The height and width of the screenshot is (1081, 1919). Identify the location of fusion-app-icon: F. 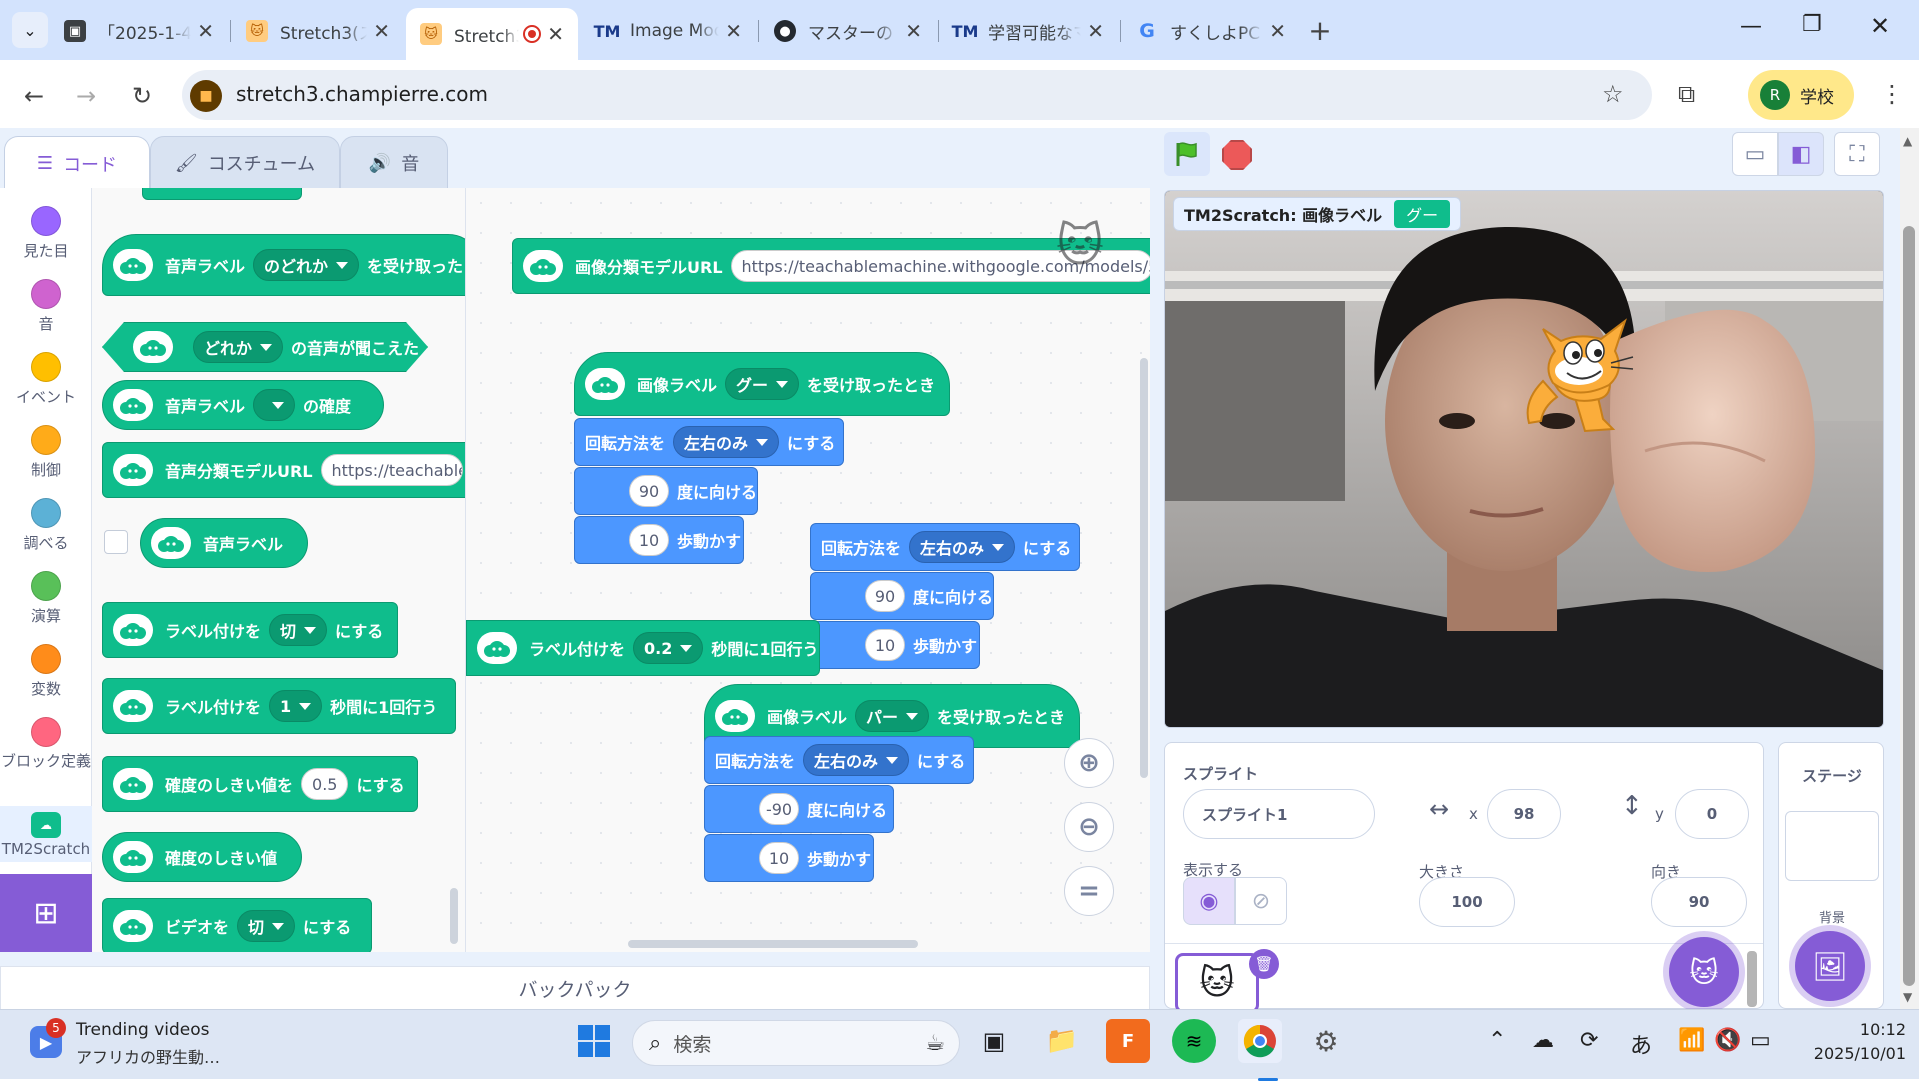
(1128, 1041).